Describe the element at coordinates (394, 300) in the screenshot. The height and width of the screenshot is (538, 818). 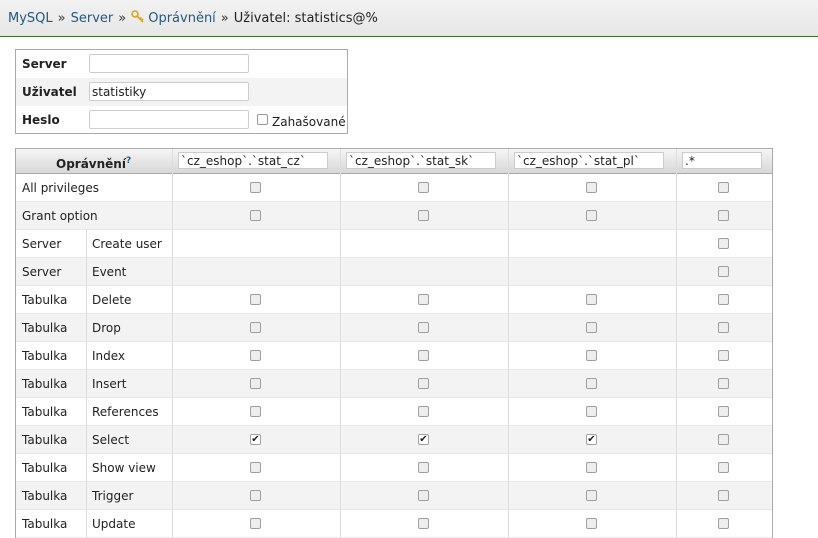
I see `privilege-row: Tabulka Delete` at that location.